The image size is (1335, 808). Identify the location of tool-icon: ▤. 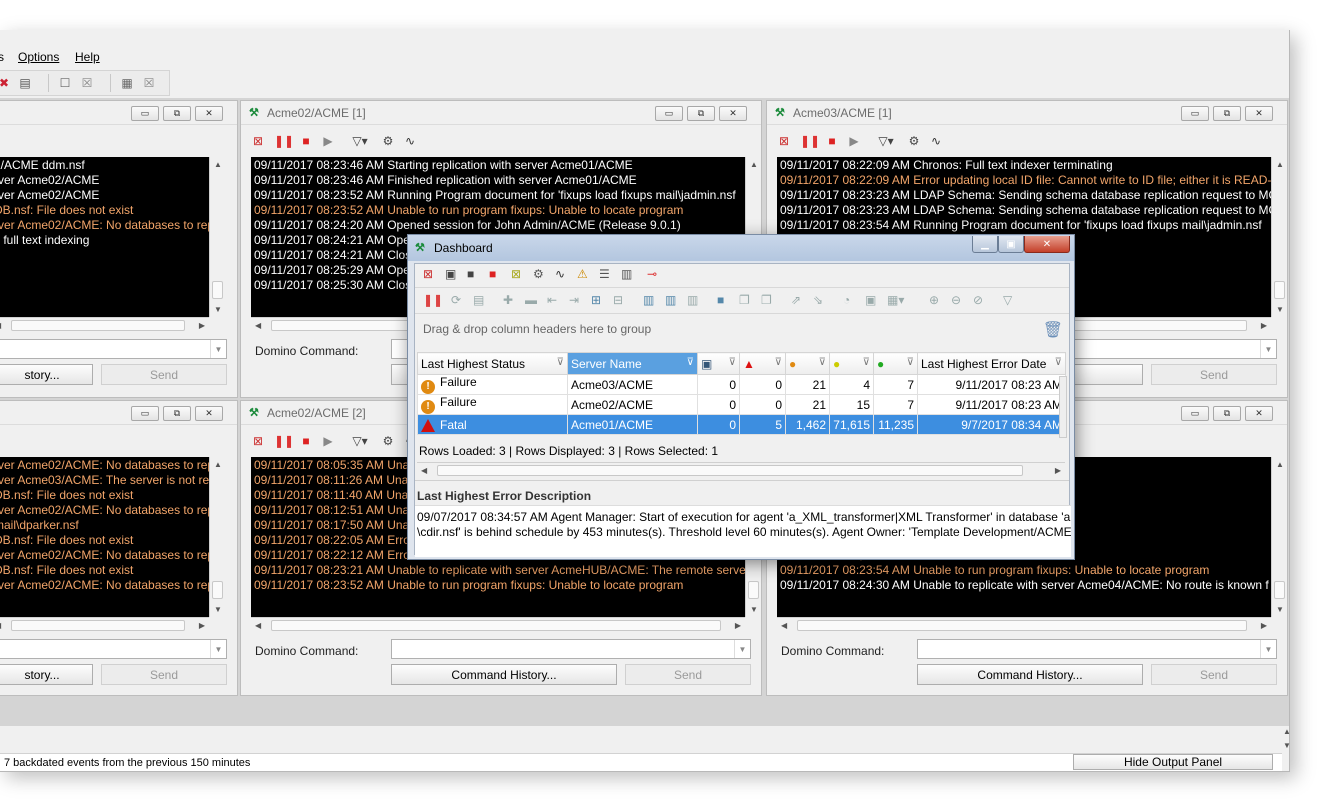
(25, 83).